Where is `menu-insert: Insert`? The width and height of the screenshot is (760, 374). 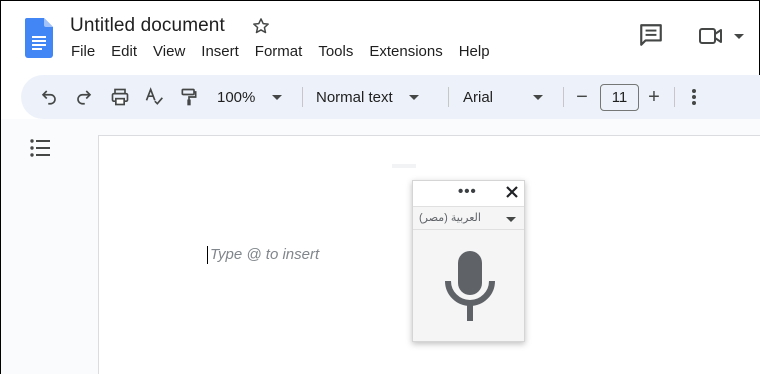
menu-insert: Insert is located at coordinates (220, 52).